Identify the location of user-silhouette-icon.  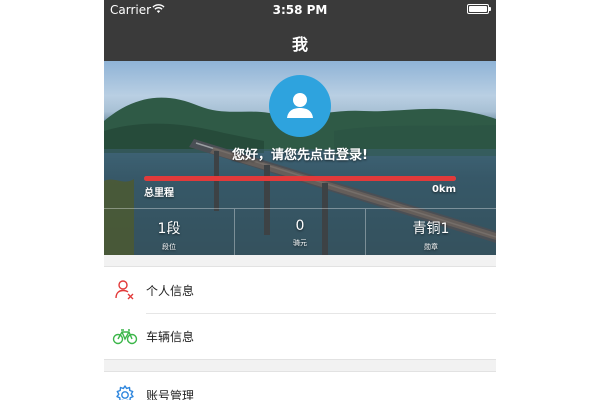
(300, 105).